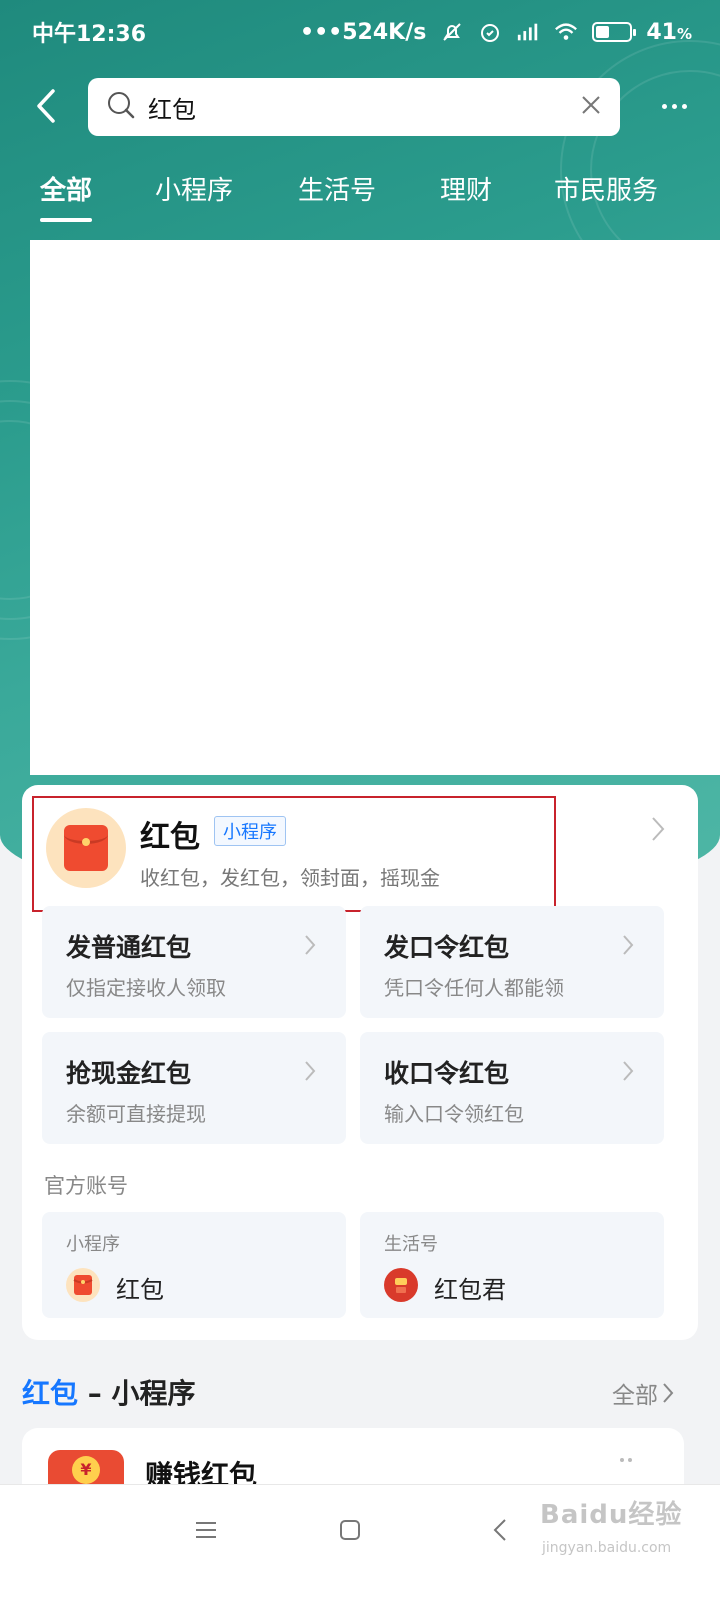  I want to click on search-icon, so click(121, 107).